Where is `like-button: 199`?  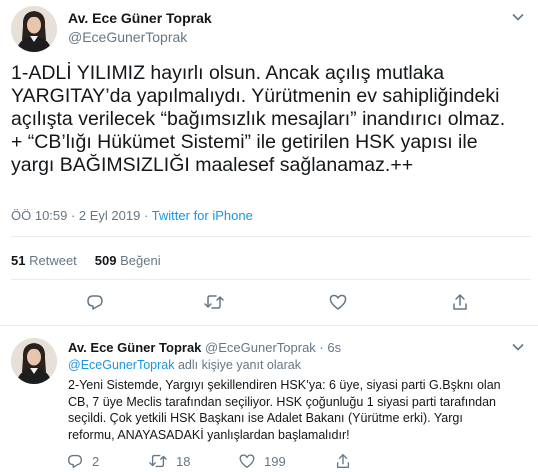 like-button: 199 is located at coordinates (262, 461).